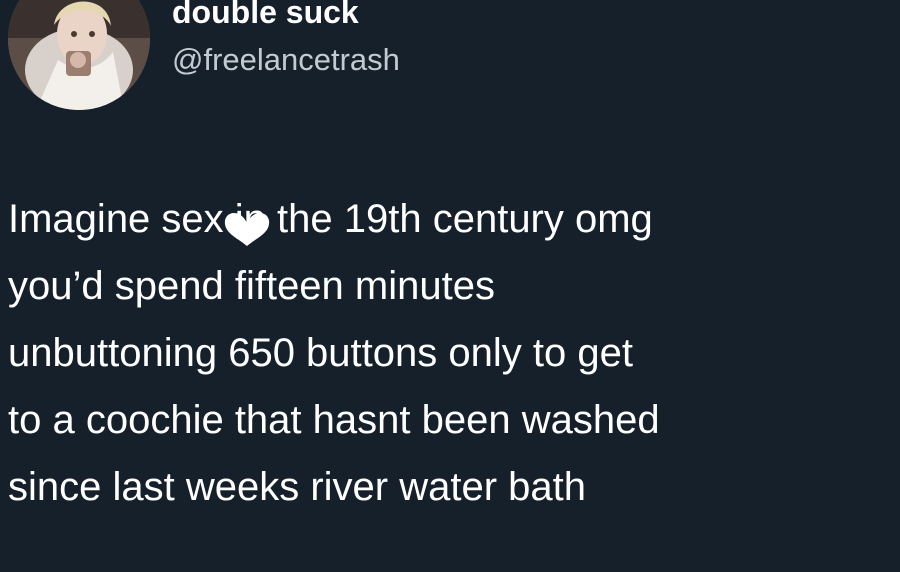 This screenshot has width=900, height=572. Describe the element at coordinates (286, 60) in the screenshot. I see `user-handle: @freelancetrash` at that location.